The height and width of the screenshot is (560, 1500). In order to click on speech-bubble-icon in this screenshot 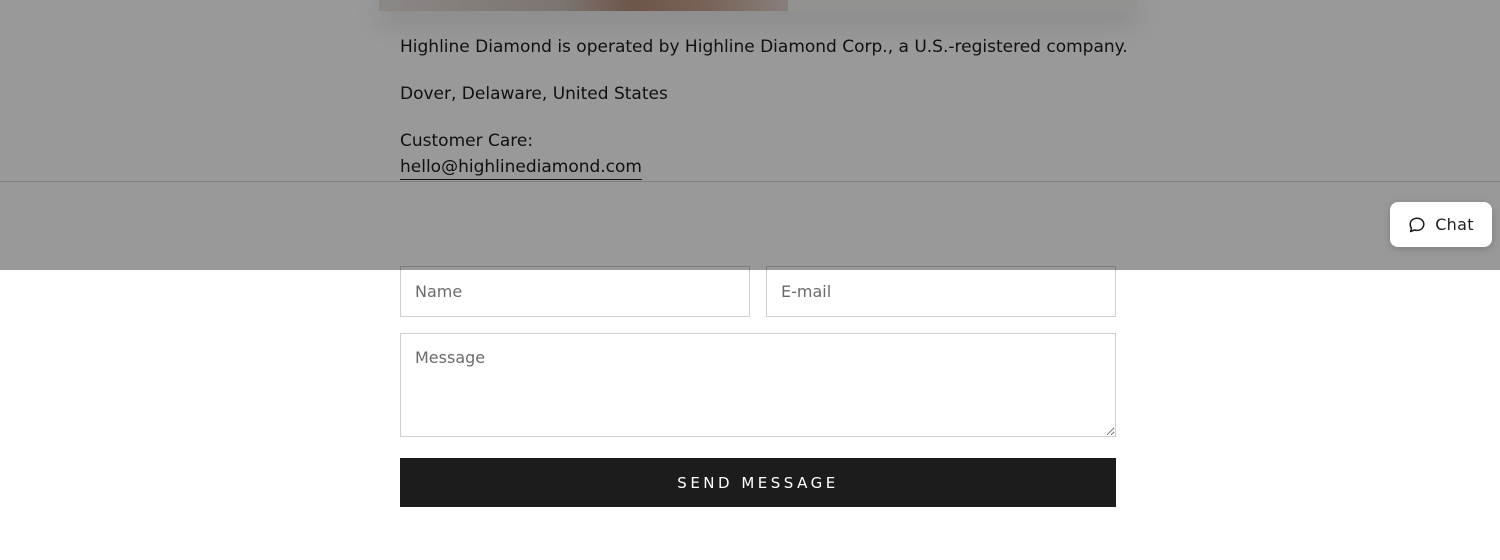, I will do `click(1417, 225)`.